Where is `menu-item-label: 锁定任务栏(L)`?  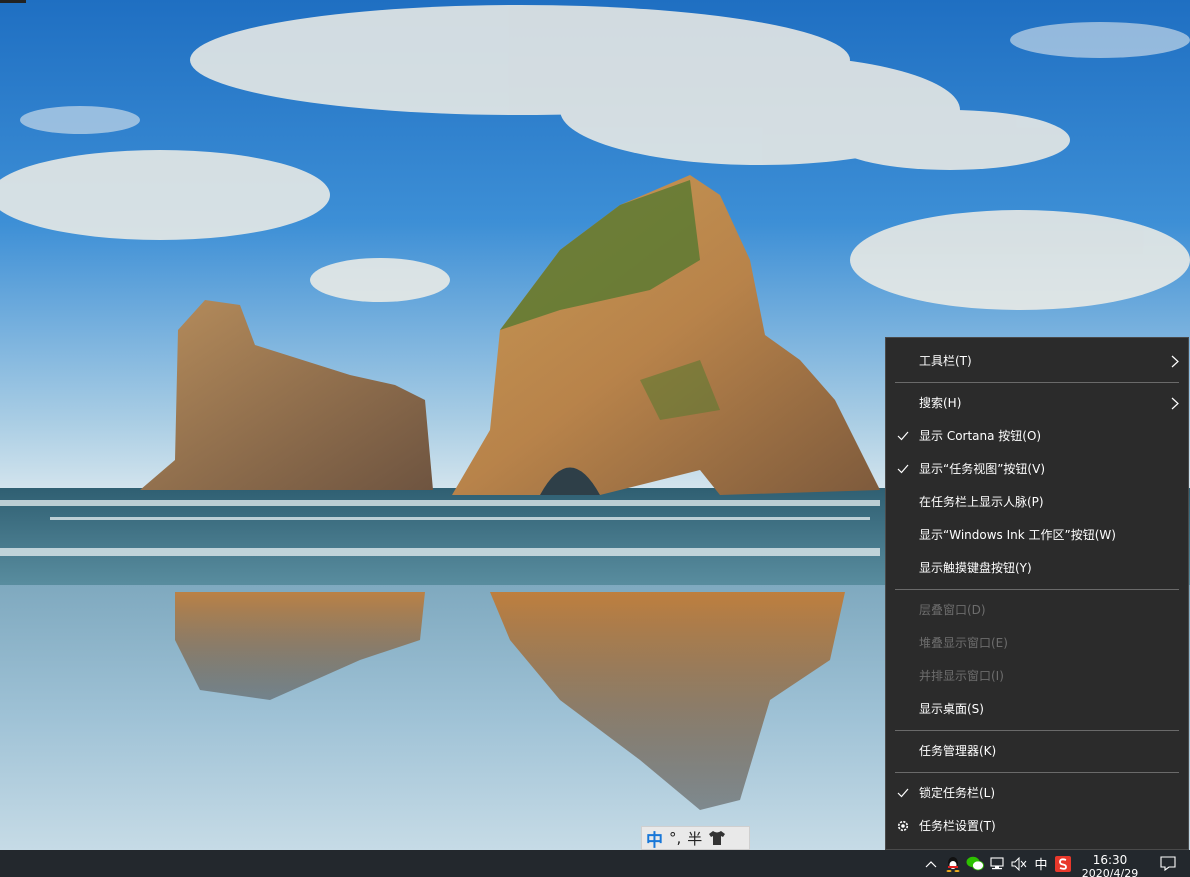 menu-item-label: 锁定任务栏(L) is located at coordinates (957, 793).